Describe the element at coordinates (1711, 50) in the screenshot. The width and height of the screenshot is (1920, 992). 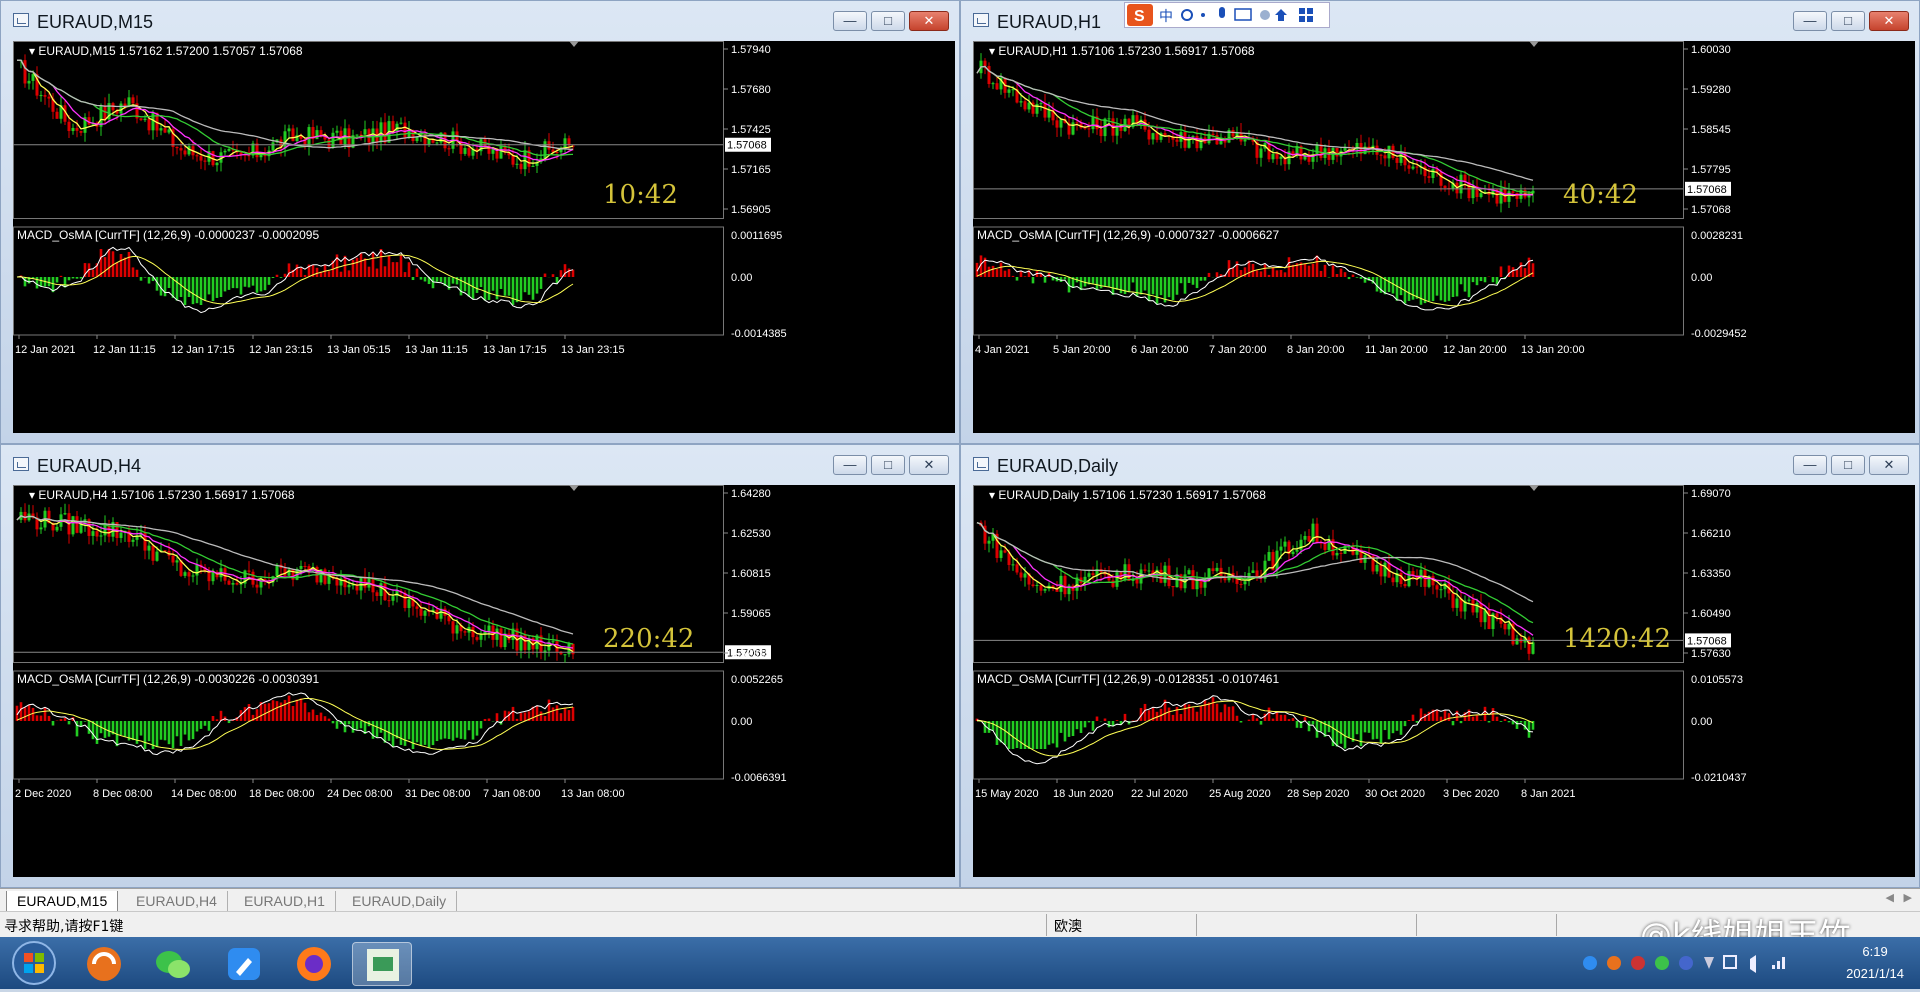
I see `price-axis-label: 1.60030` at that location.